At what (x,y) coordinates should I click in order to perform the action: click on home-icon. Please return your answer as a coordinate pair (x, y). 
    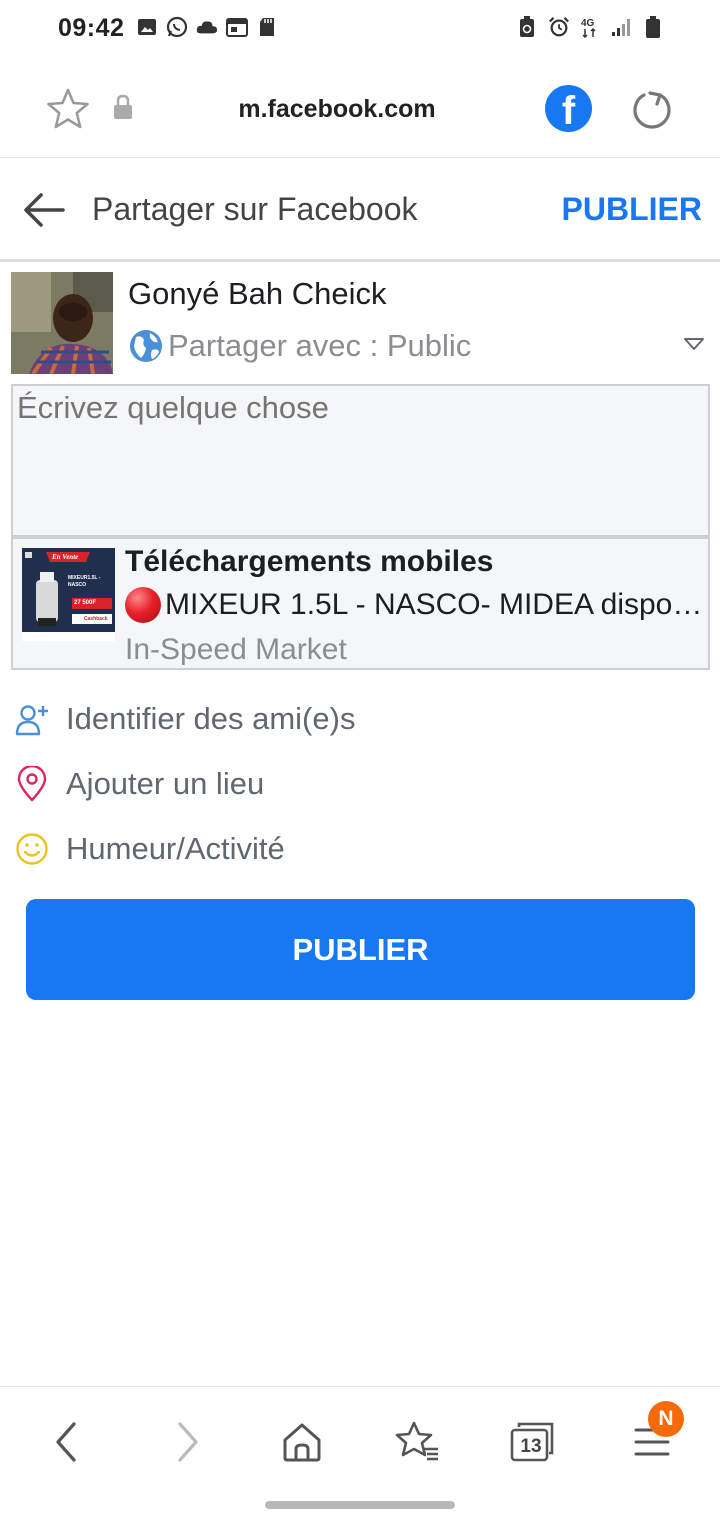
    Looking at the image, I should click on (302, 1442).